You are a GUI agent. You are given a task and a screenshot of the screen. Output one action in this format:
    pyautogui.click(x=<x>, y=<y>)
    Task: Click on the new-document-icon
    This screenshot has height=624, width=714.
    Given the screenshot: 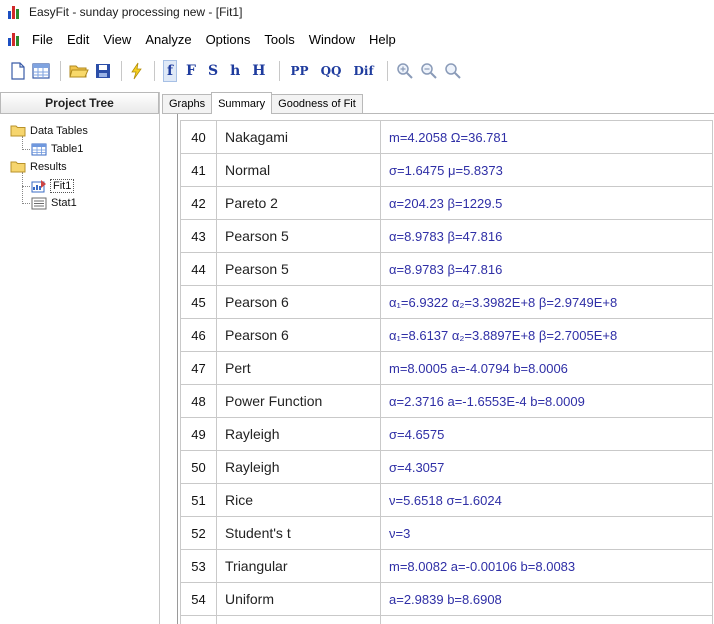 What is the action you would take?
    pyautogui.click(x=18, y=71)
    